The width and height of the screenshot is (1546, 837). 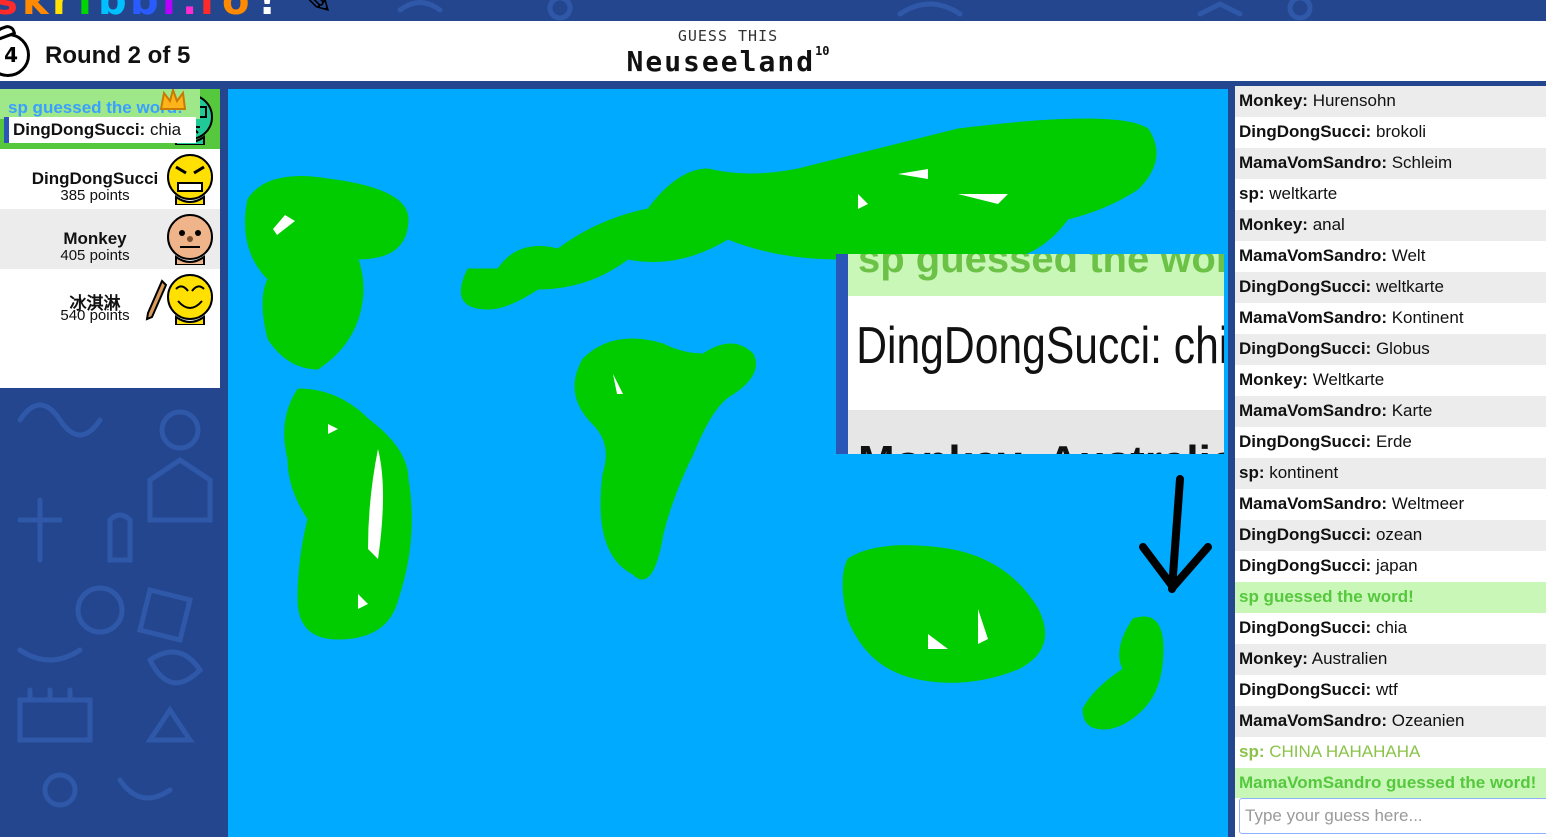 What do you see at coordinates (180, 10) in the screenshot?
I see `logo: s k r i b b l . i o ! ✎` at bounding box center [180, 10].